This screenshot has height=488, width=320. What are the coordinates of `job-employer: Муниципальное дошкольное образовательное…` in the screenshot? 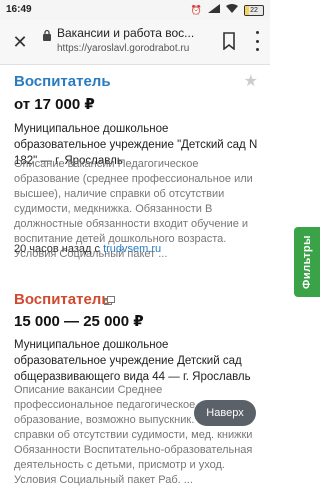 It's located at (132, 361).